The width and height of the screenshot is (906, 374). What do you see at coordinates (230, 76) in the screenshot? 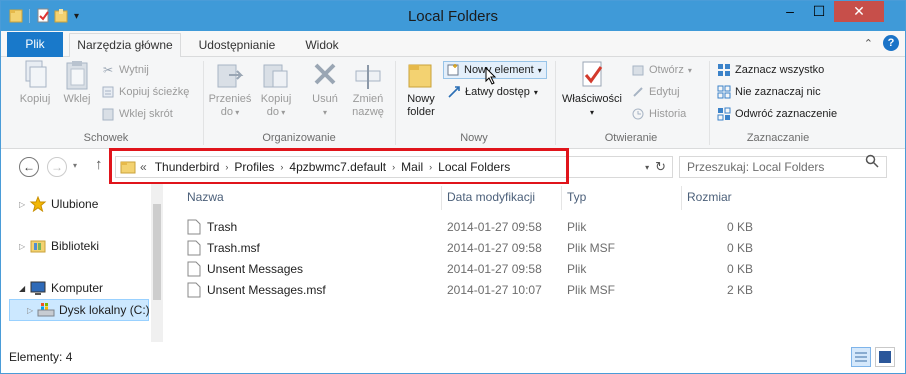
I see `move-to-icon` at bounding box center [230, 76].